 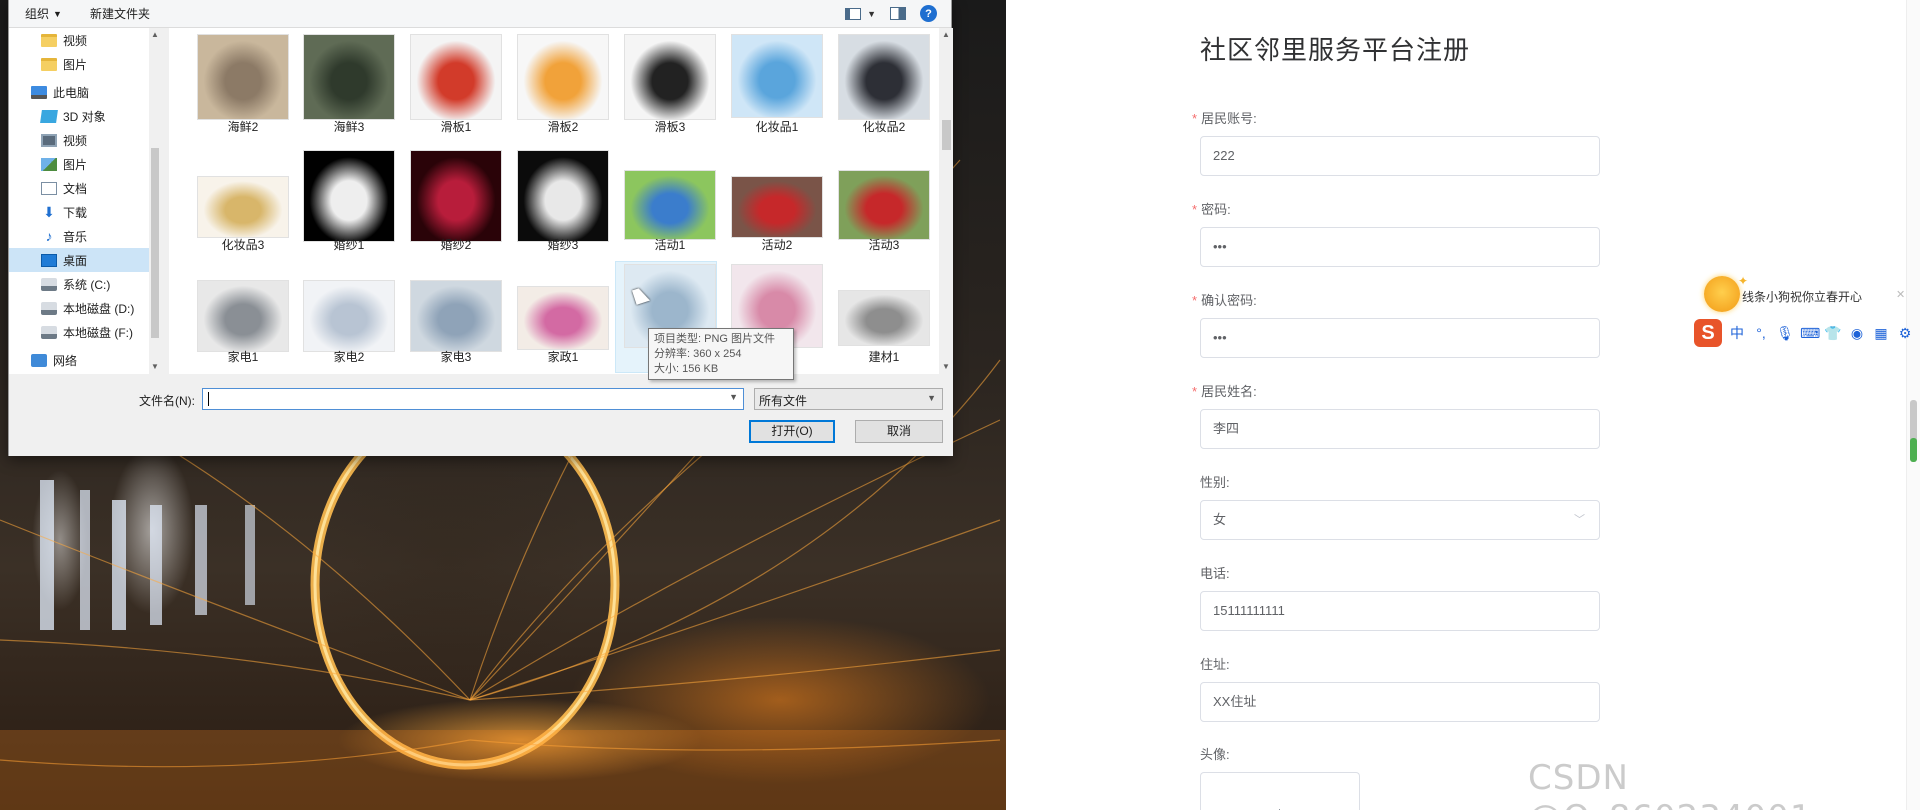 I want to click on form-input: XX住址, so click(x=1400, y=702).